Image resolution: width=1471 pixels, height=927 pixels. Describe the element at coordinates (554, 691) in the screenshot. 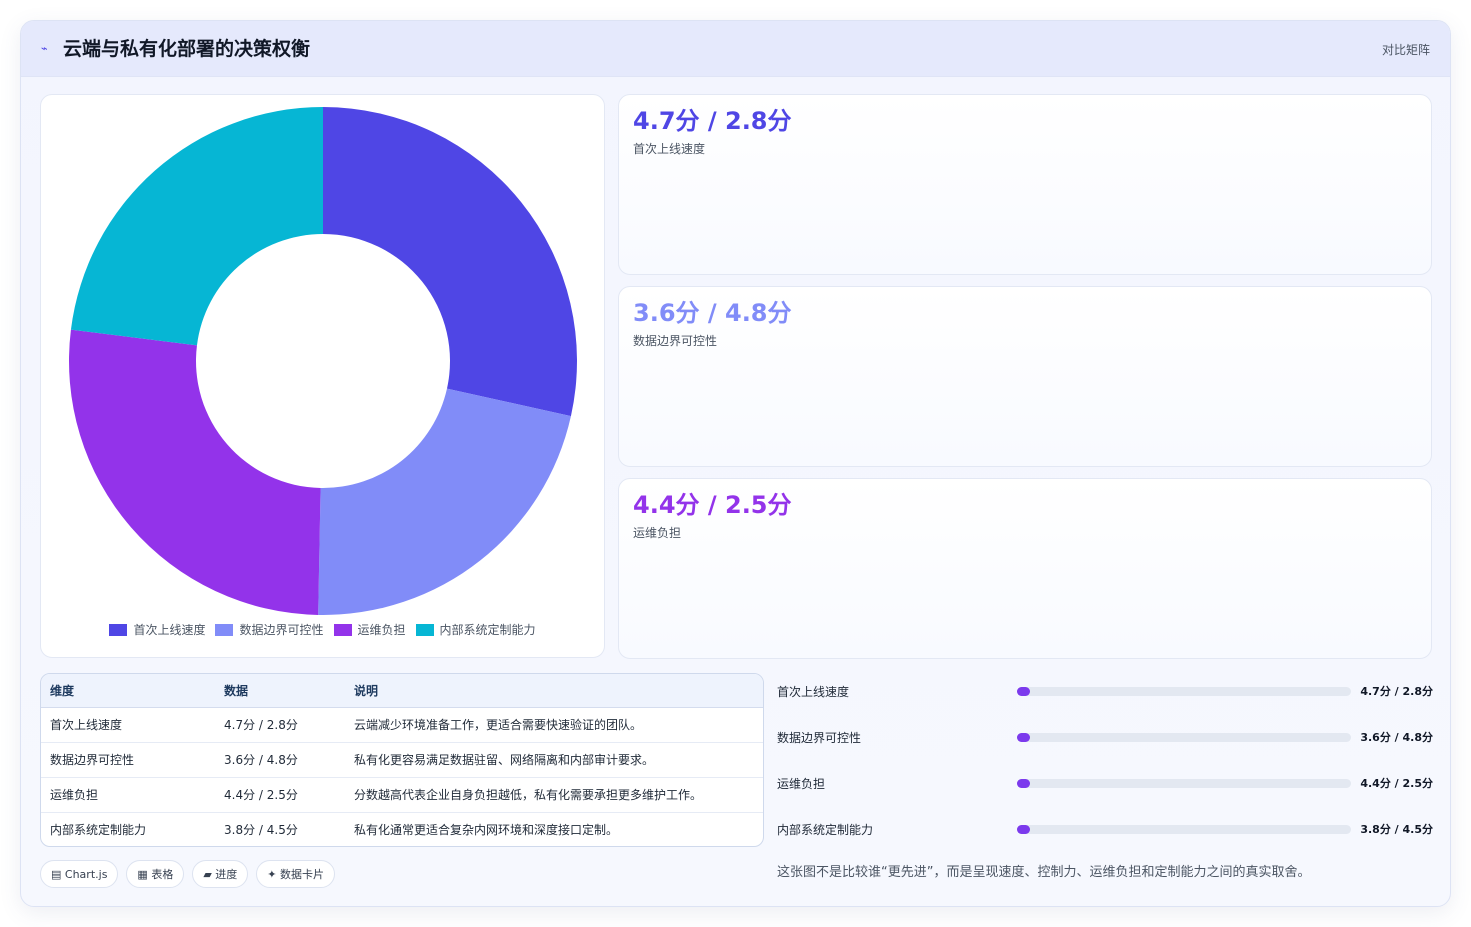

I see `table-header: 说明` at that location.